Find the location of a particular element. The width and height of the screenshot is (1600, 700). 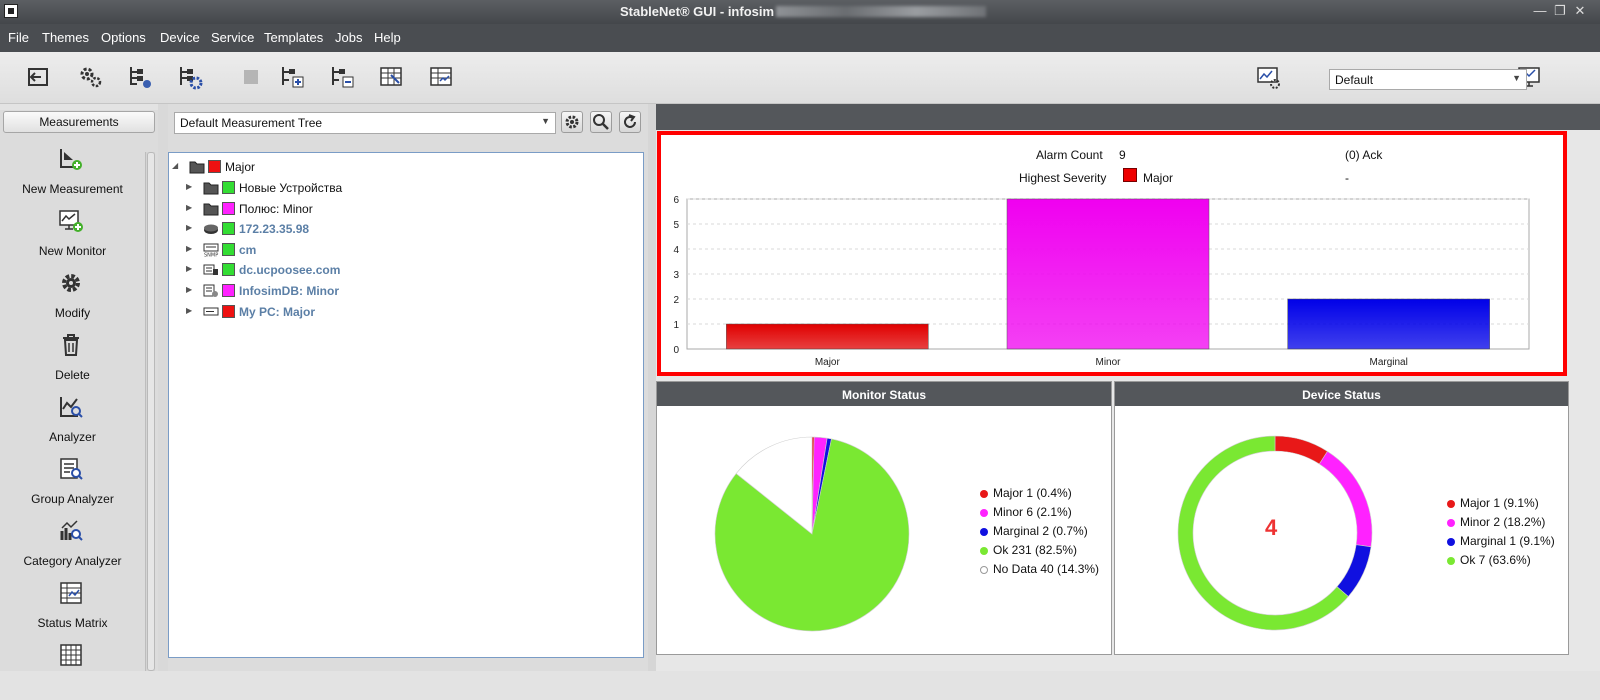

trash-icon is located at coordinates (71, 345).